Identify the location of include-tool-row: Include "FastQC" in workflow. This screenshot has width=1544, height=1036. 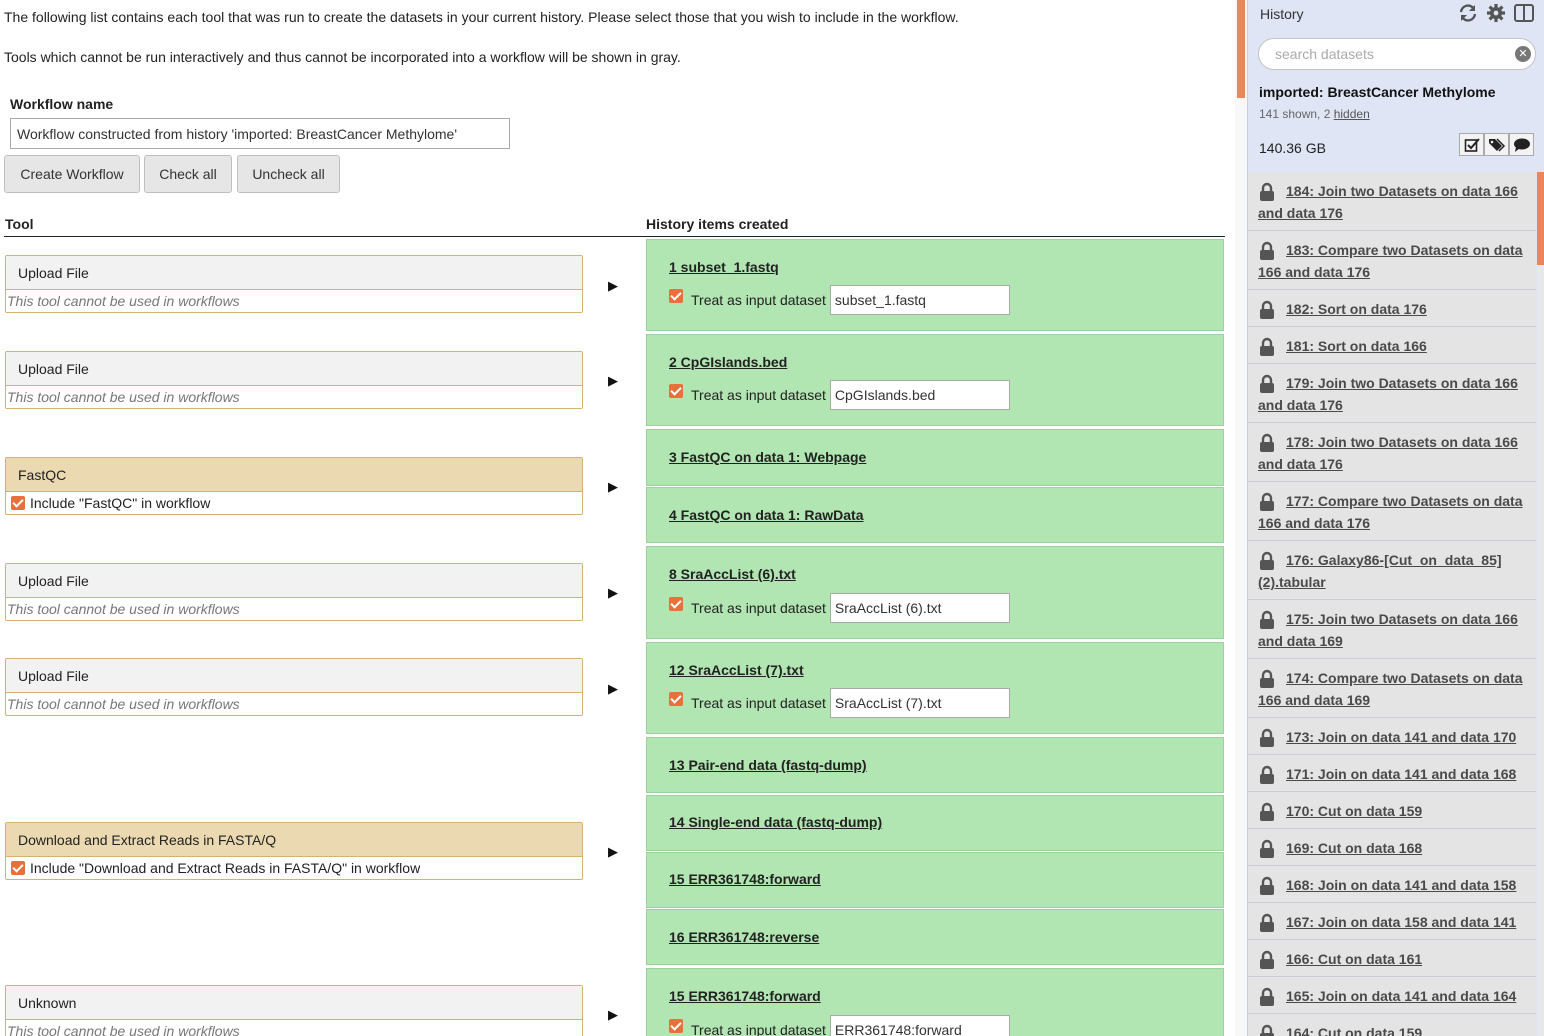
(294, 503).